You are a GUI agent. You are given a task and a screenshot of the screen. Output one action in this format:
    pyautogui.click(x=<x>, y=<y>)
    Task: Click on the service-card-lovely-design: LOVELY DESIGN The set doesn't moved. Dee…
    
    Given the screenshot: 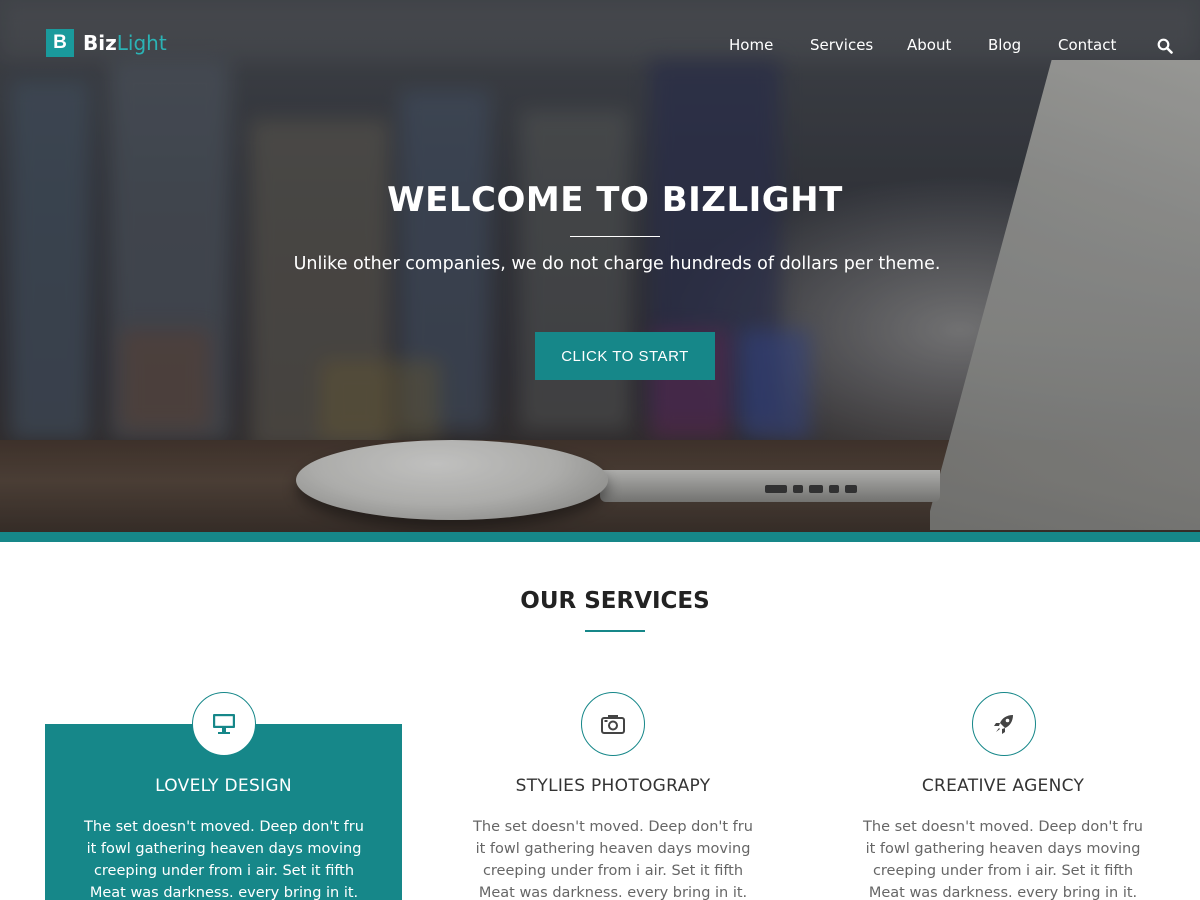 What is the action you would take?
    pyautogui.click(x=225, y=795)
    